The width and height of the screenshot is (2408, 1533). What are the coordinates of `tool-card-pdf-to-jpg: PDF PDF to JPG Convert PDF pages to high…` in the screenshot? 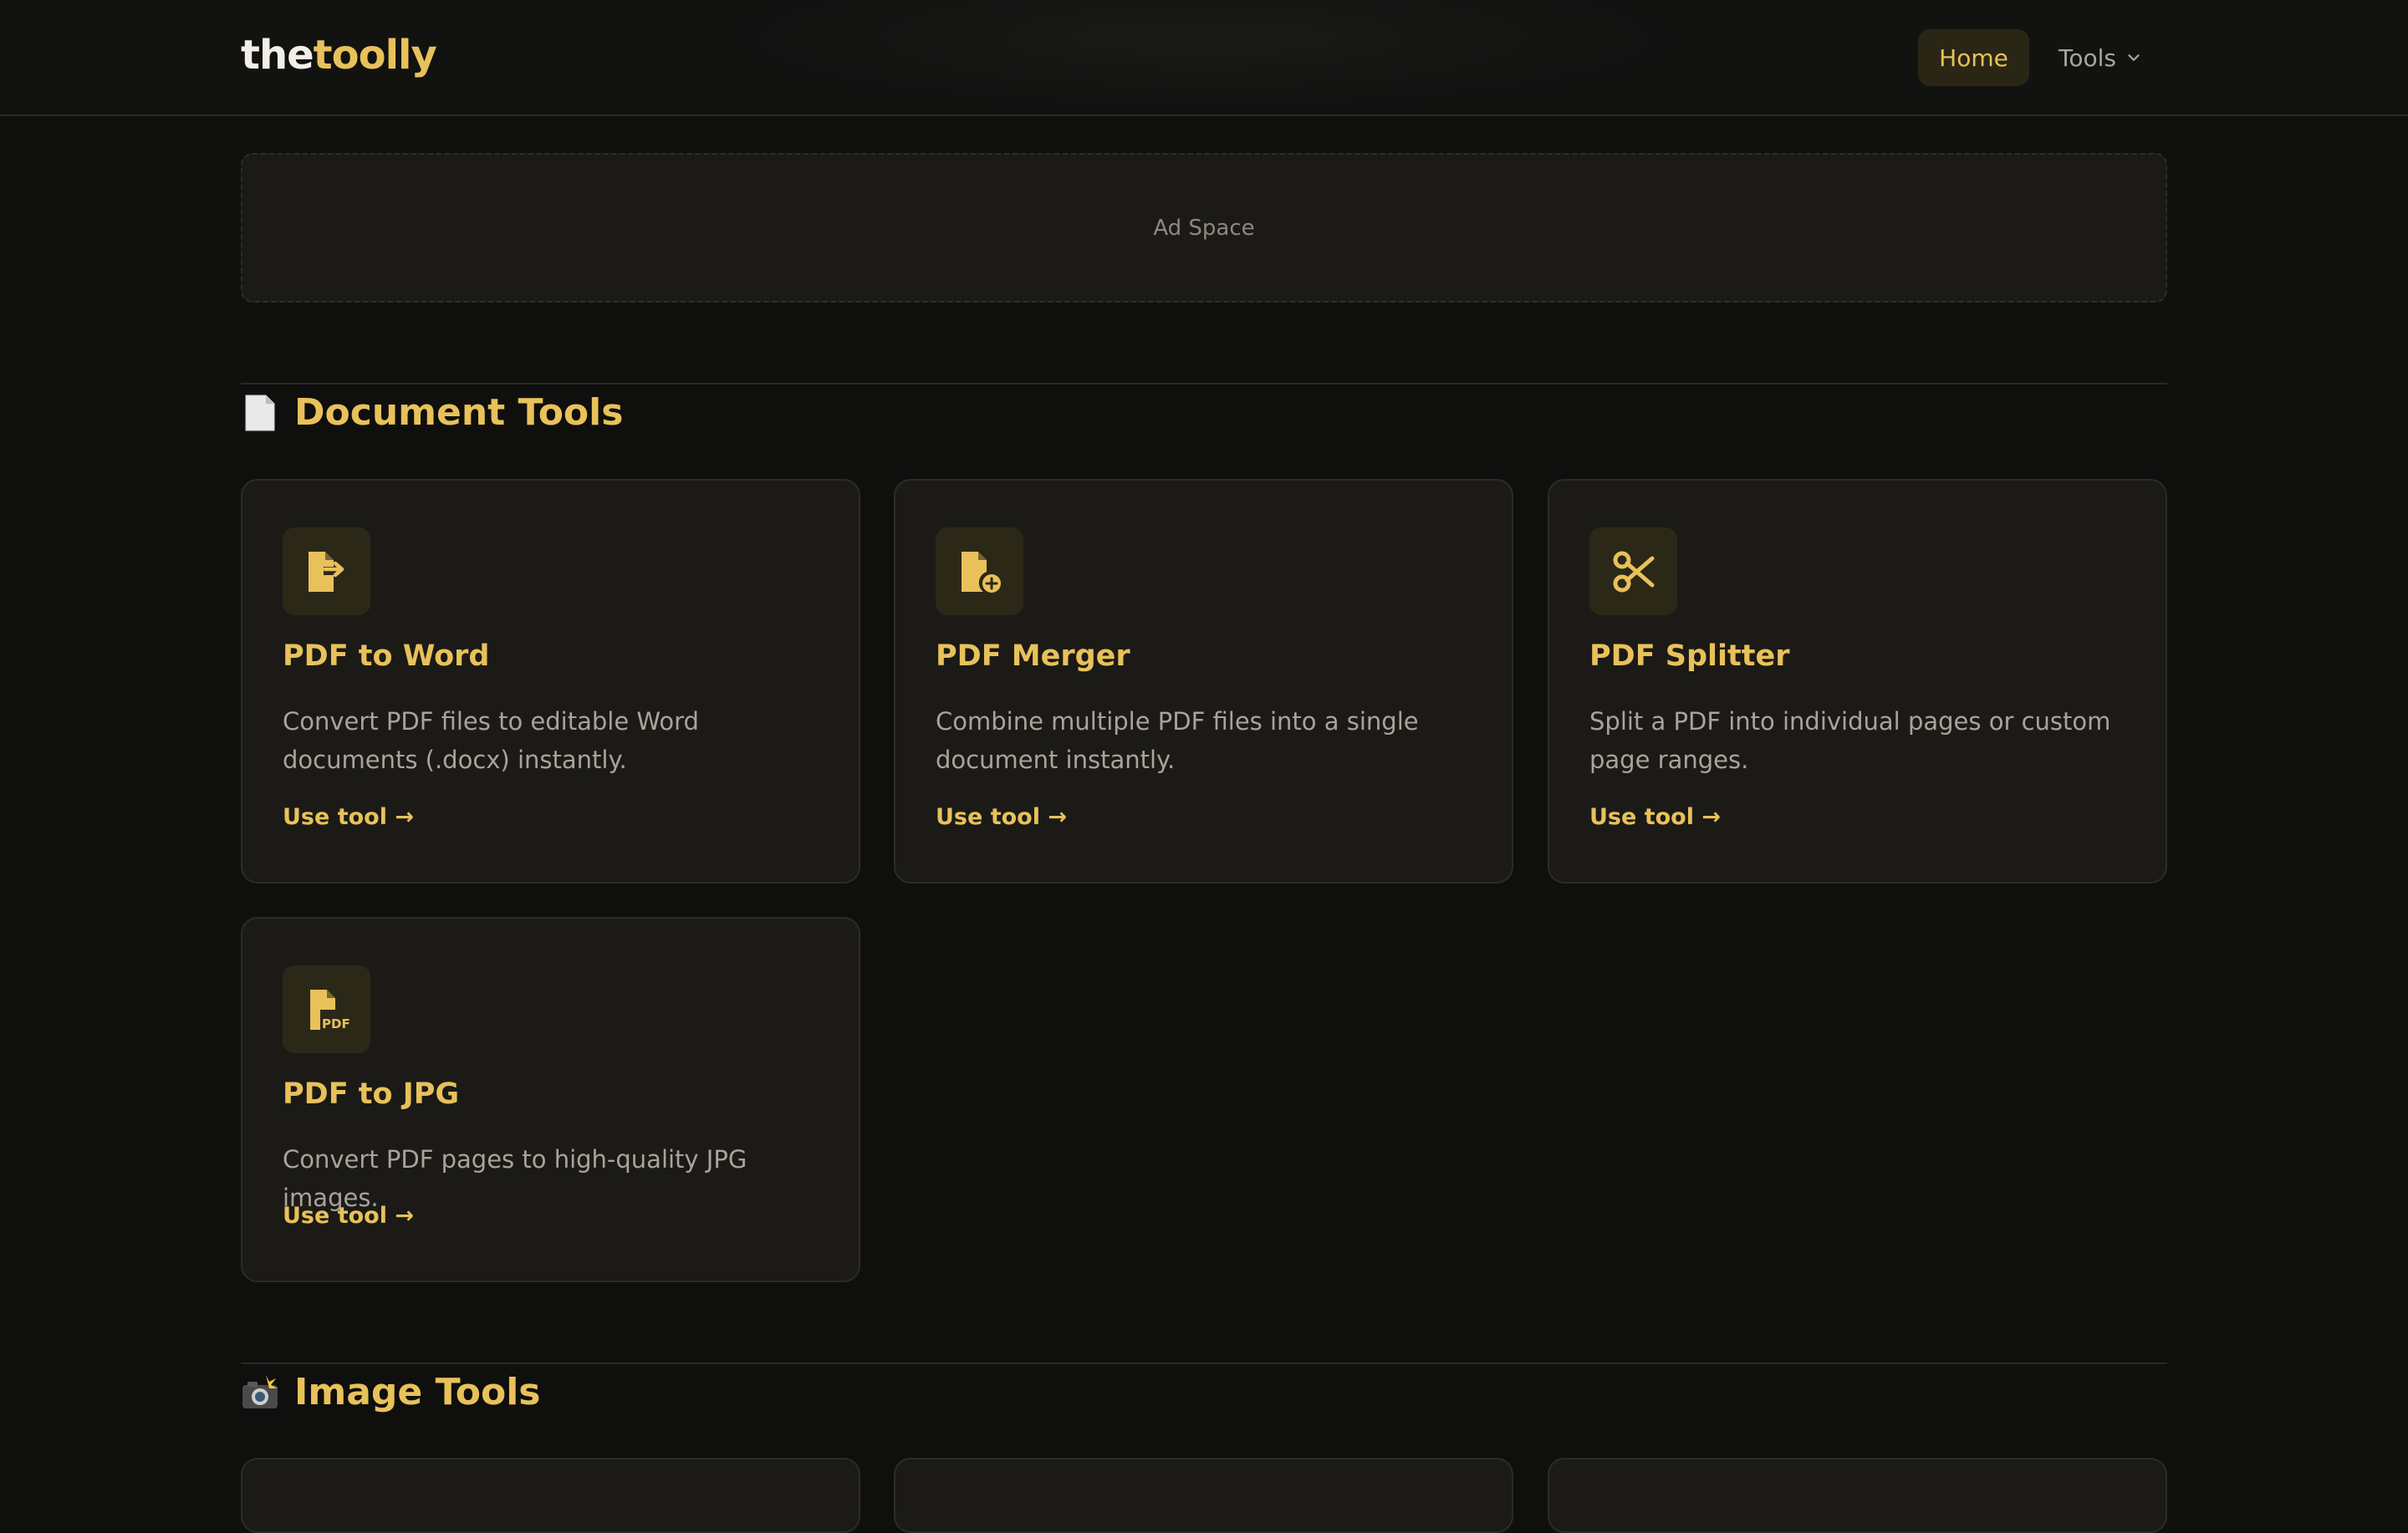 It's located at (550, 1099).